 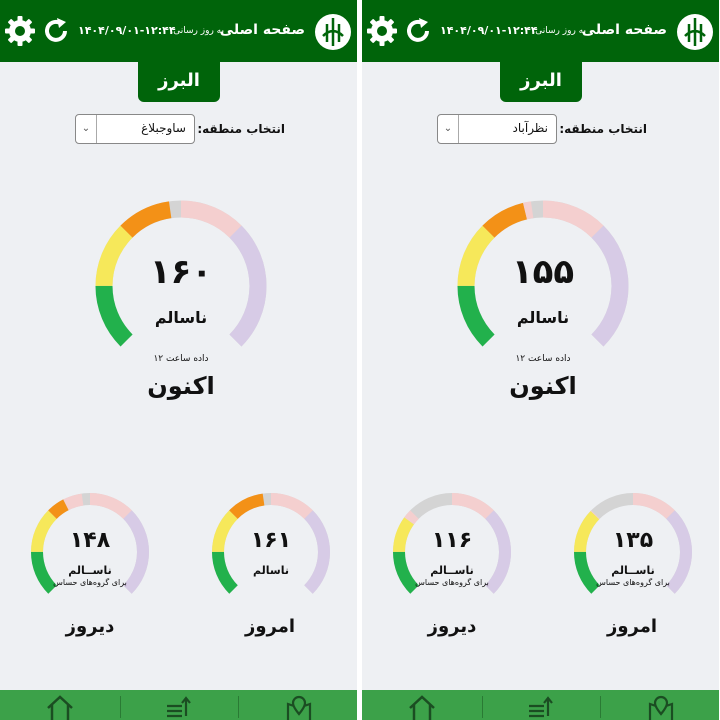 I want to click on main-aqi-gauge: ۱۵۵ ناسالم, so click(x=543, y=282).